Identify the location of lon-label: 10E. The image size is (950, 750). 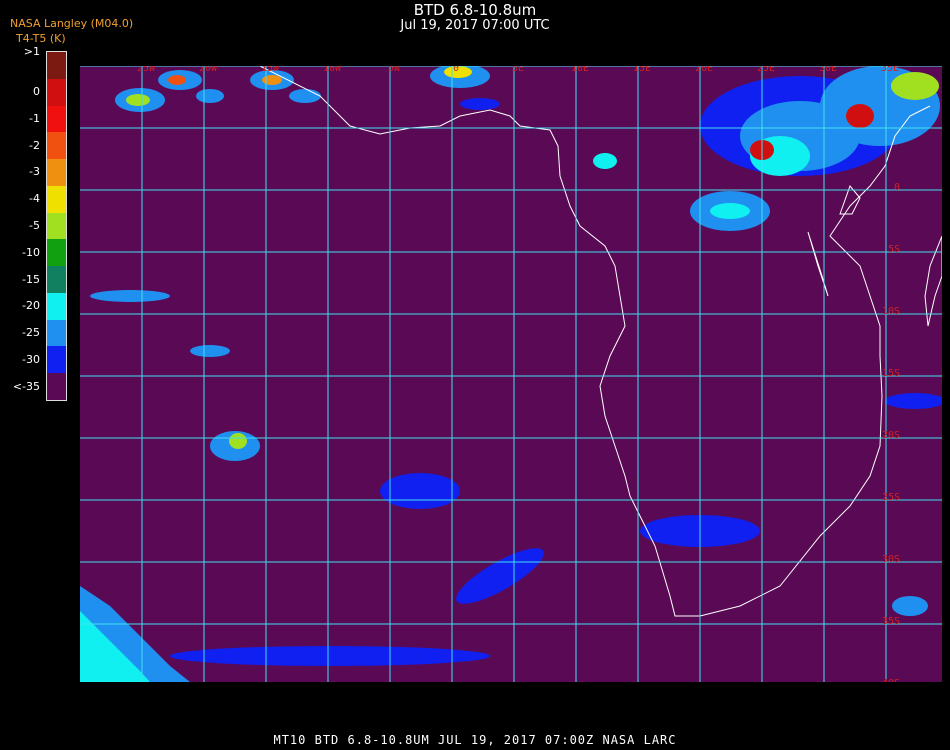
(580, 70).